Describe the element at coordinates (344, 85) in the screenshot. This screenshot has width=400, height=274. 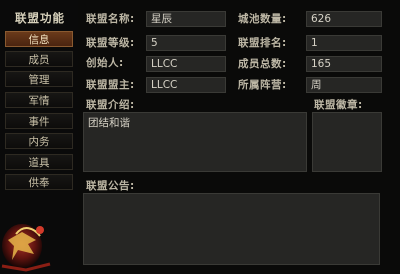
I see `faction-field: 周` at that location.